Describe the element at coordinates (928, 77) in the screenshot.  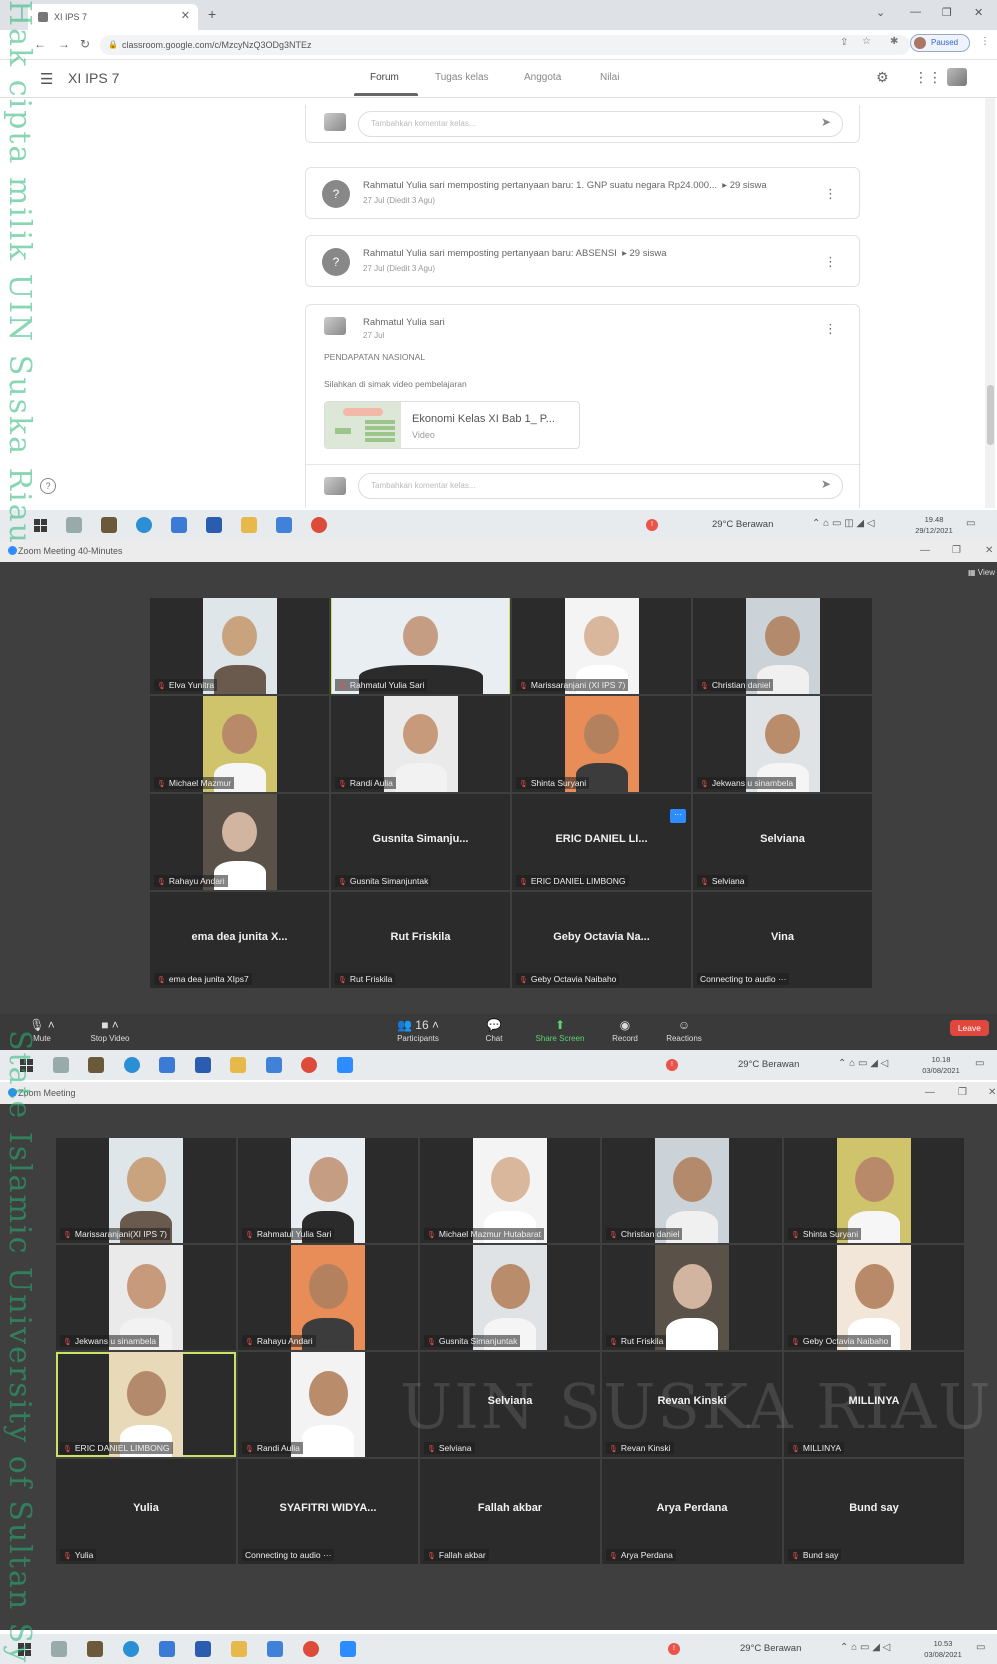
I see `apps-grid-icon: ⋮⋮` at that location.